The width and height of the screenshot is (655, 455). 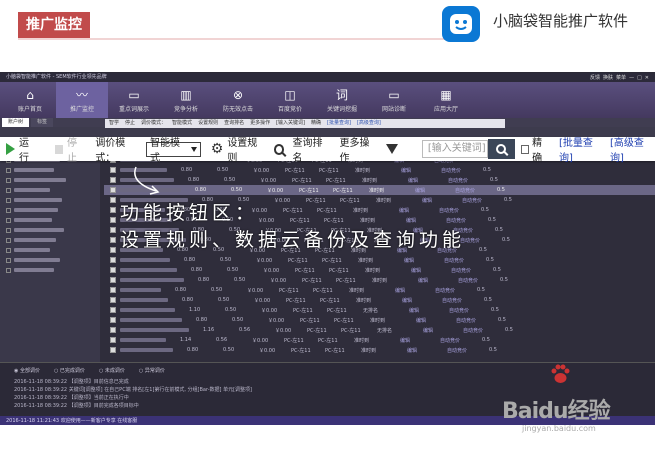 I want to click on nav-item-1: 〰推广监控, so click(x=82, y=100).